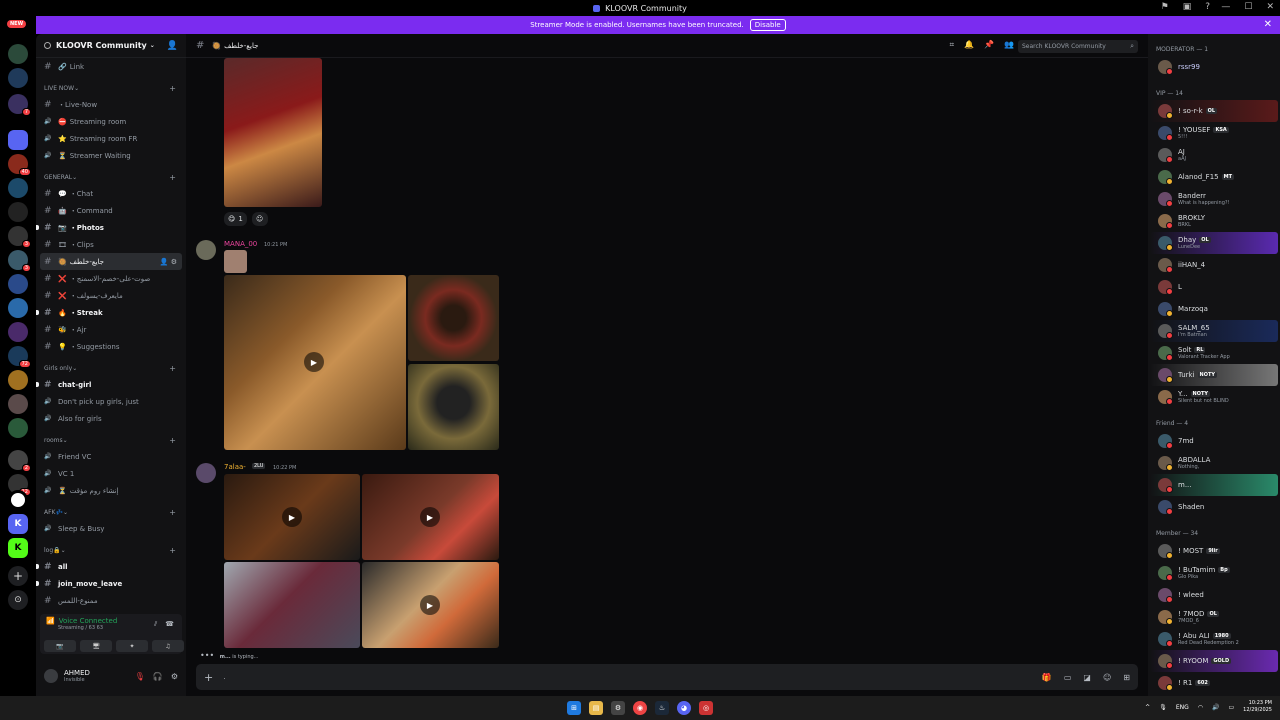  Describe the element at coordinates (1248, 7) in the screenshot. I see `maximize-button: ☐` at that location.